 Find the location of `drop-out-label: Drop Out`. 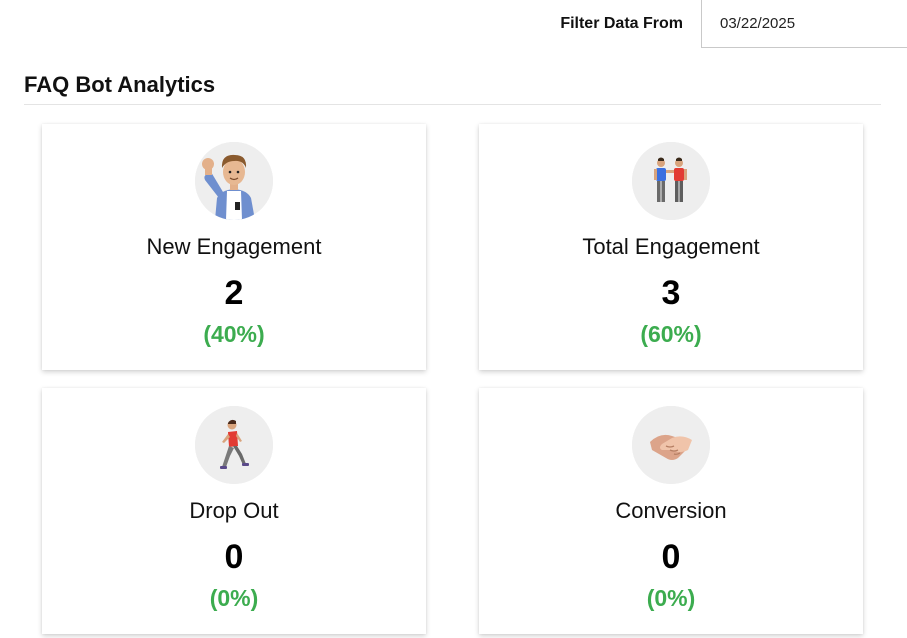

drop-out-label: Drop Out is located at coordinates (234, 510).